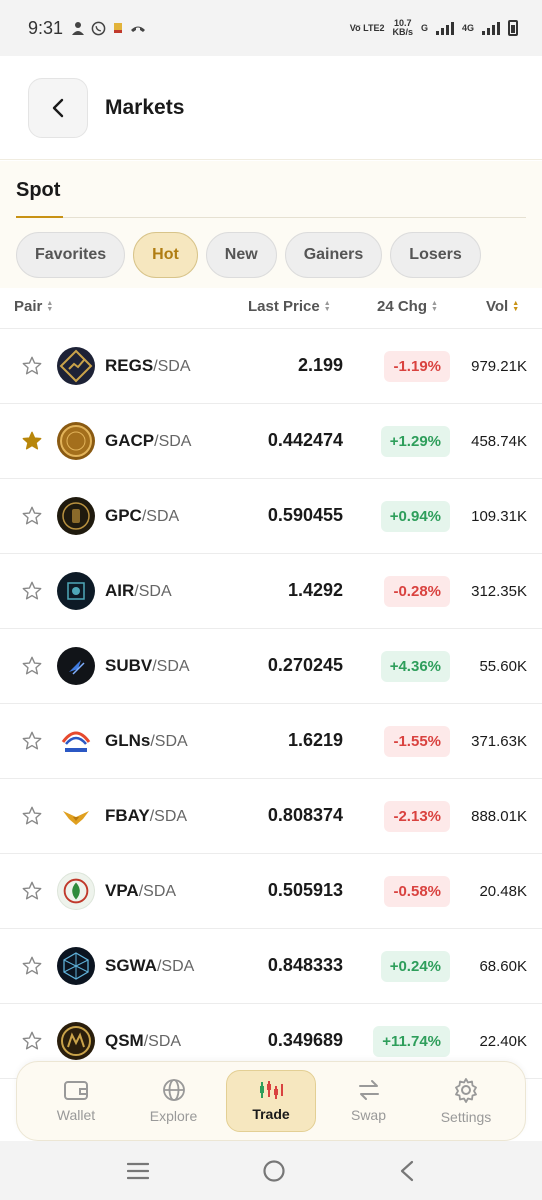  What do you see at coordinates (76, 816) in the screenshot?
I see `token-logo-fbay` at bounding box center [76, 816].